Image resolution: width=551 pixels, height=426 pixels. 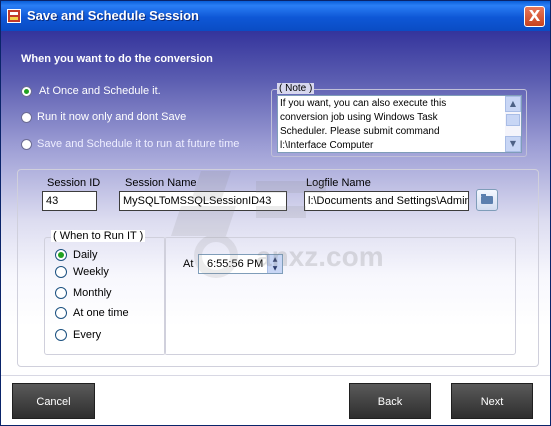 I want to click on run-weekly-label: Weekly, so click(x=91, y=272).